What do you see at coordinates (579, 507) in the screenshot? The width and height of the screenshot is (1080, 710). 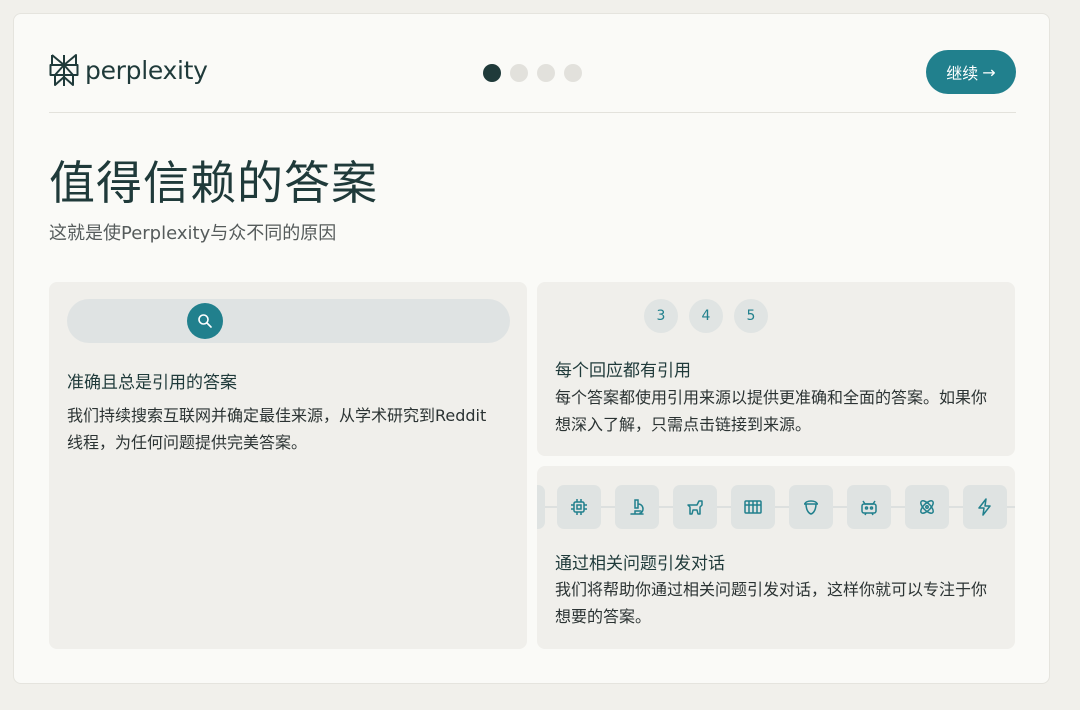 I see `chip-icon` at bounding box center [579, 507].